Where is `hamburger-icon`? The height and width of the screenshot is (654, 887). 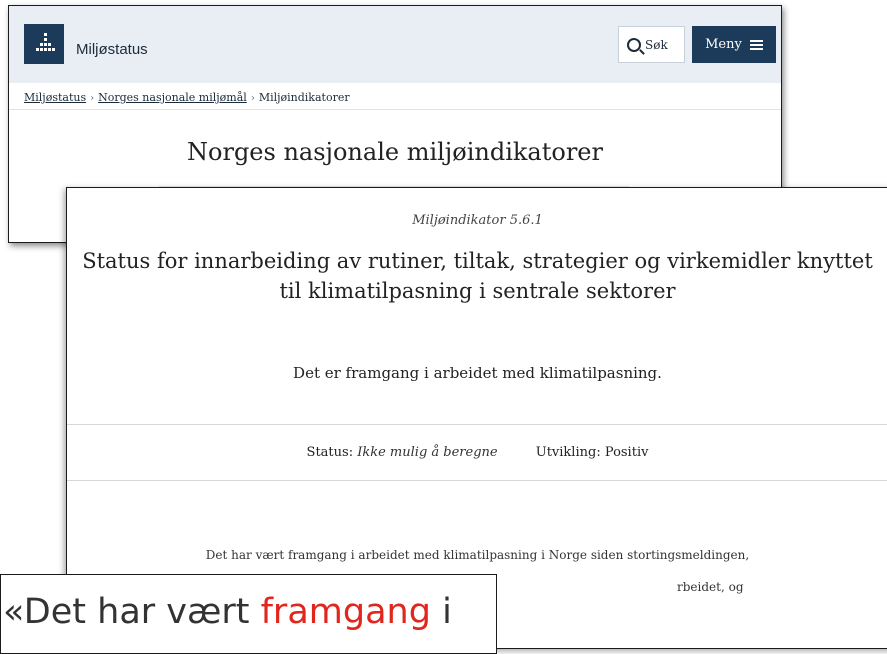 hamburger-icon is located at coordinates (756, 44).